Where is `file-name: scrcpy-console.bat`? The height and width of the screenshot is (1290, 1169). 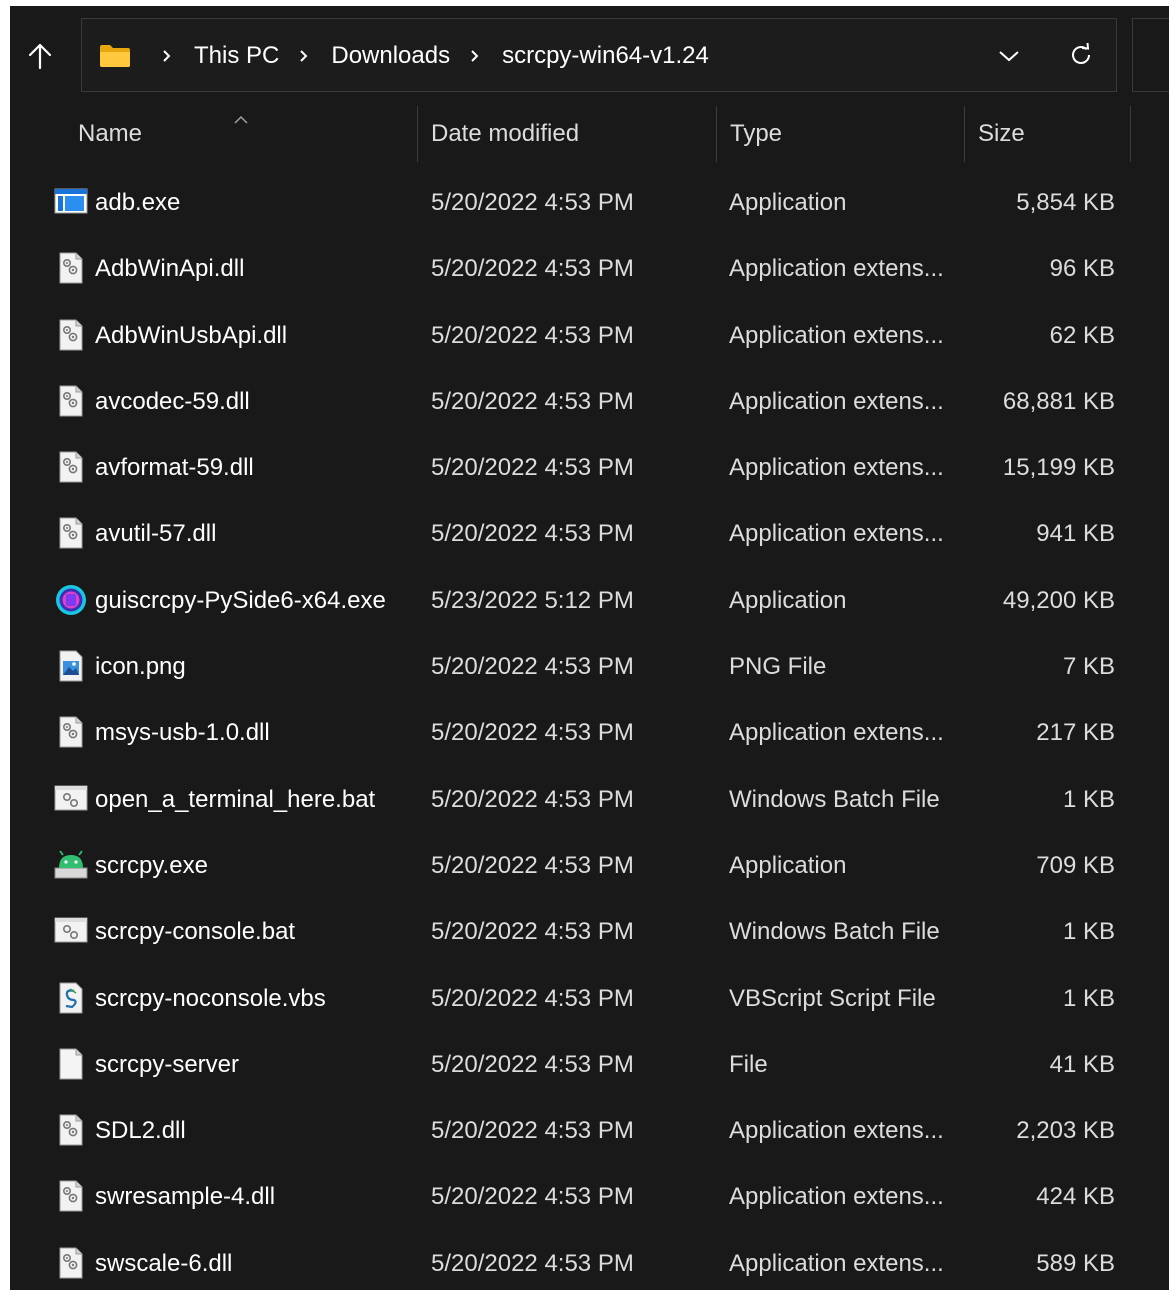 file-name: scrcpy-console.bat is located at coordinates (195, 932).